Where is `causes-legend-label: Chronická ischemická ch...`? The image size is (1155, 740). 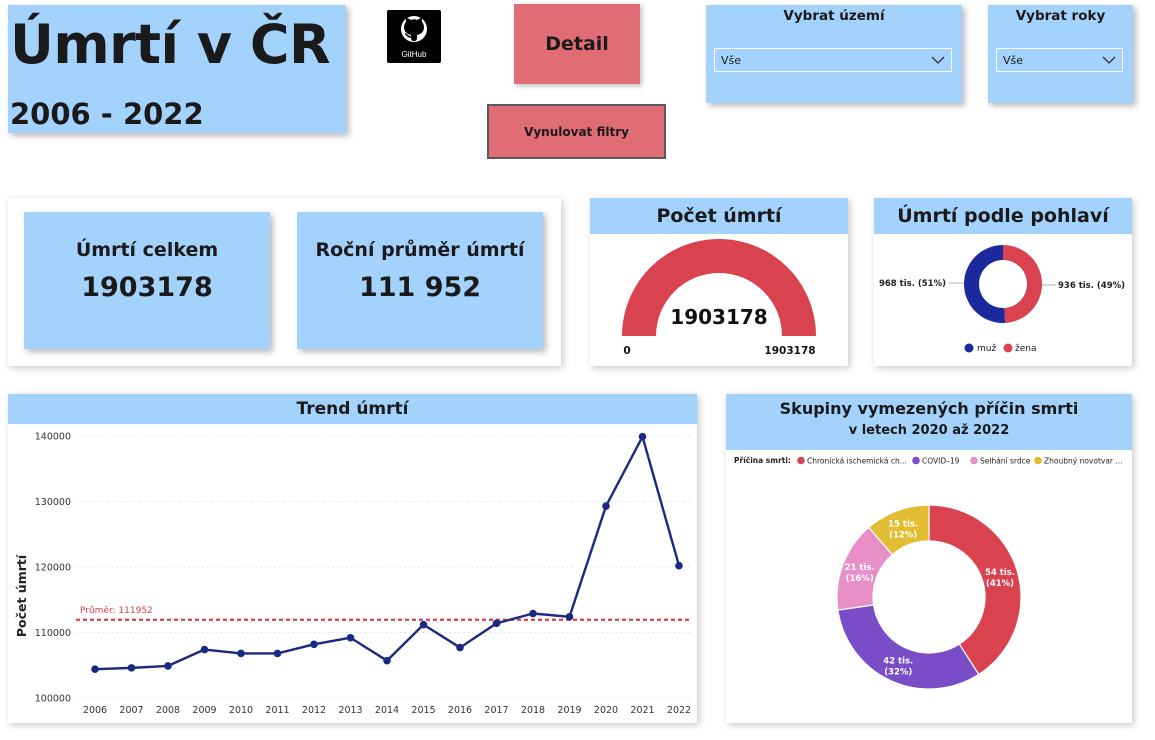
causes-legend-label: Chronická ischemická ch... is located at coordinates (857, 461).